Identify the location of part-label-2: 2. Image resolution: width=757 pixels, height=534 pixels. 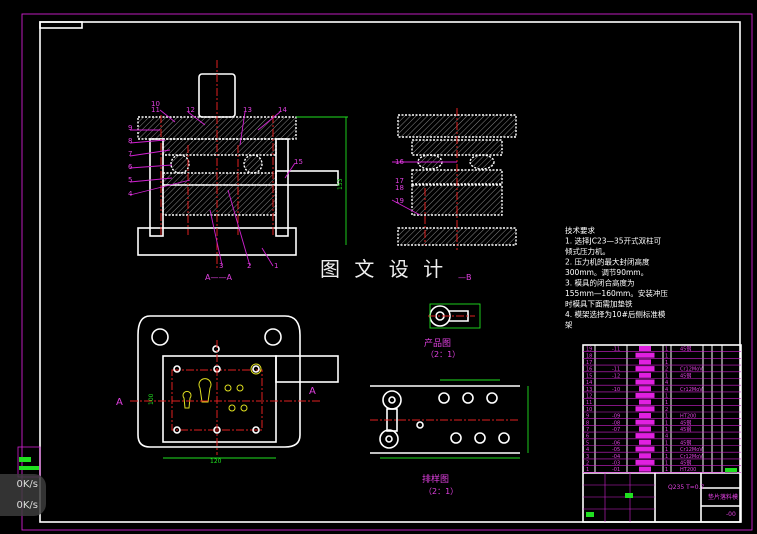
(249, 266).